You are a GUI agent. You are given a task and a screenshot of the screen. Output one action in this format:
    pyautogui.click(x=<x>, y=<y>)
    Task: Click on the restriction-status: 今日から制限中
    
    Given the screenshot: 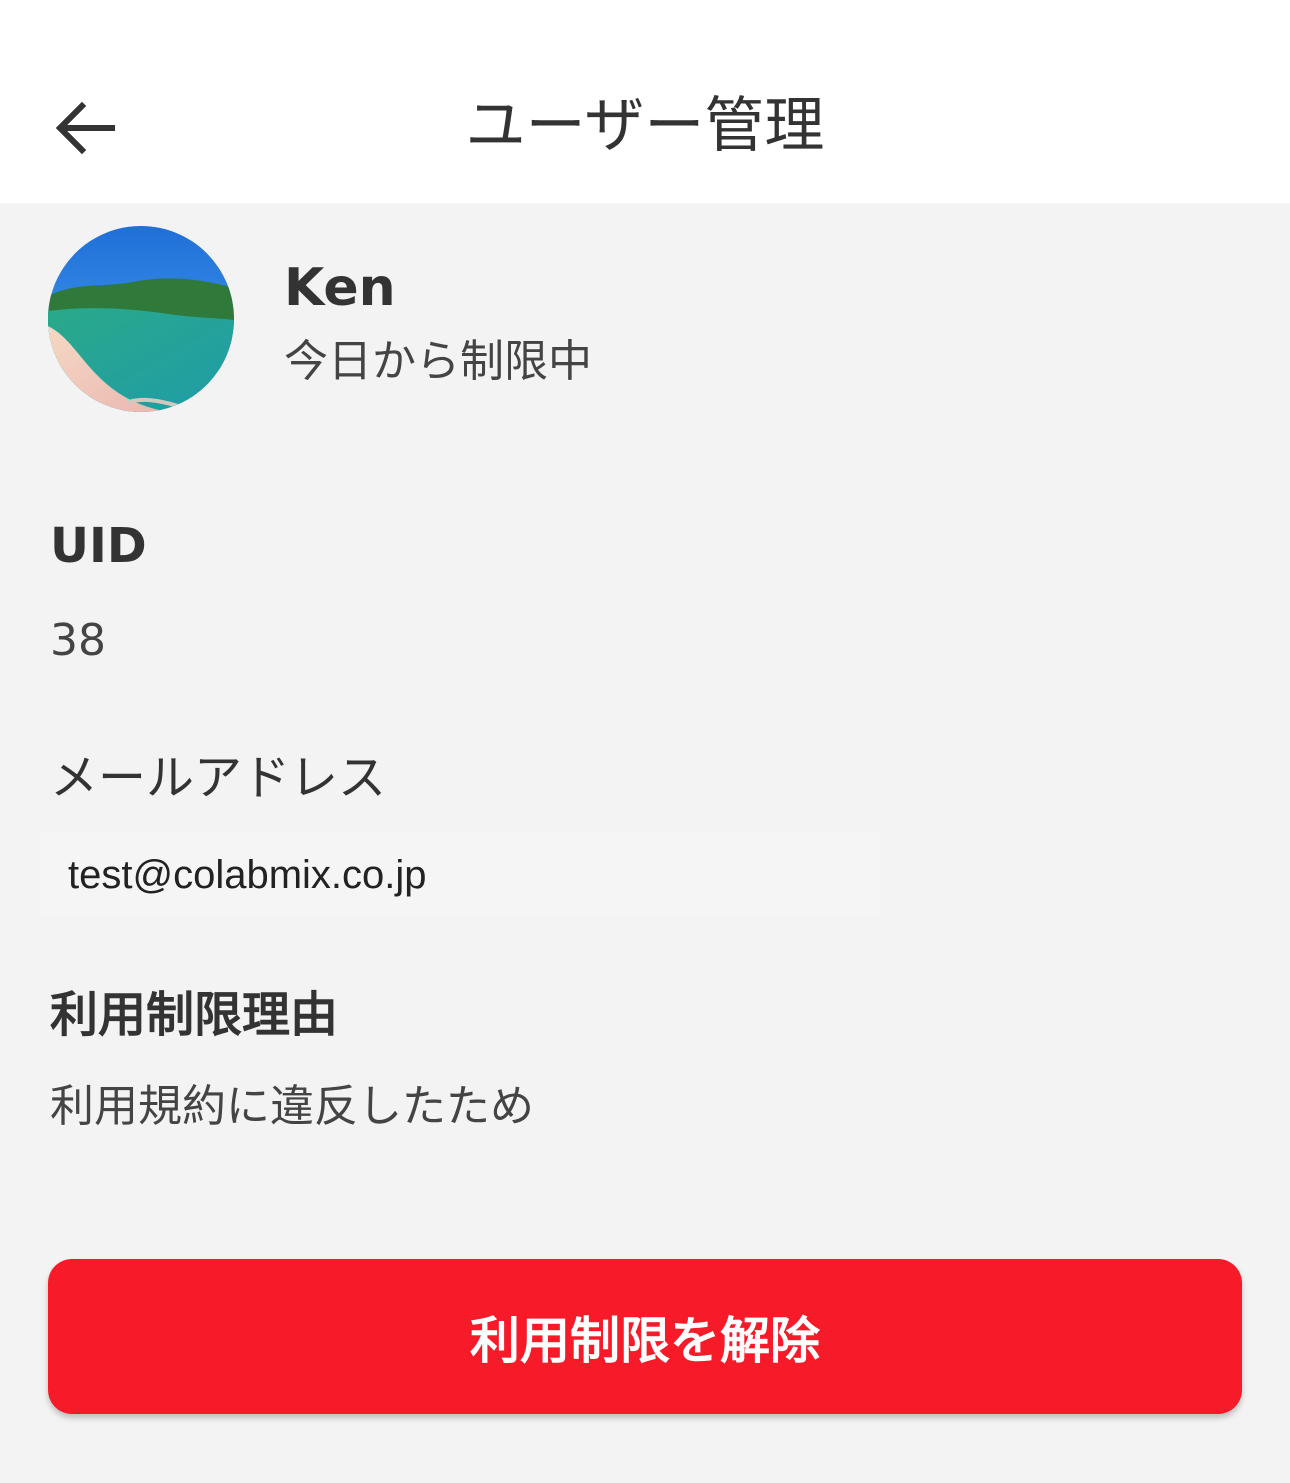 What is the action you would take?
    pyautogui.click(x=438, y=361)
    